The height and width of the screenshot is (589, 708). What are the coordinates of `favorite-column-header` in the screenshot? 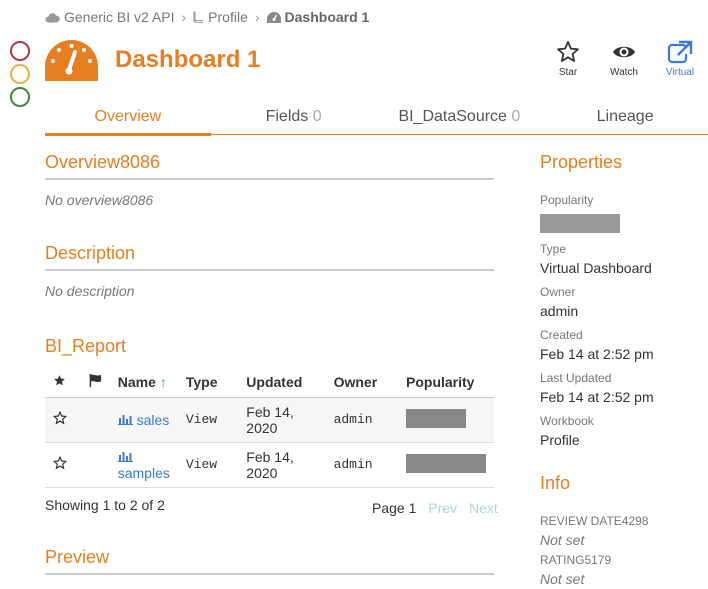 It's located at (63, 383).